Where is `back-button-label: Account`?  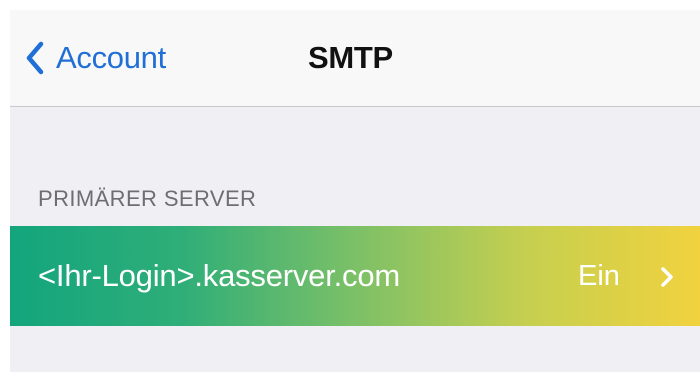
back-button-label: Account is located at coordinates (111, 57).